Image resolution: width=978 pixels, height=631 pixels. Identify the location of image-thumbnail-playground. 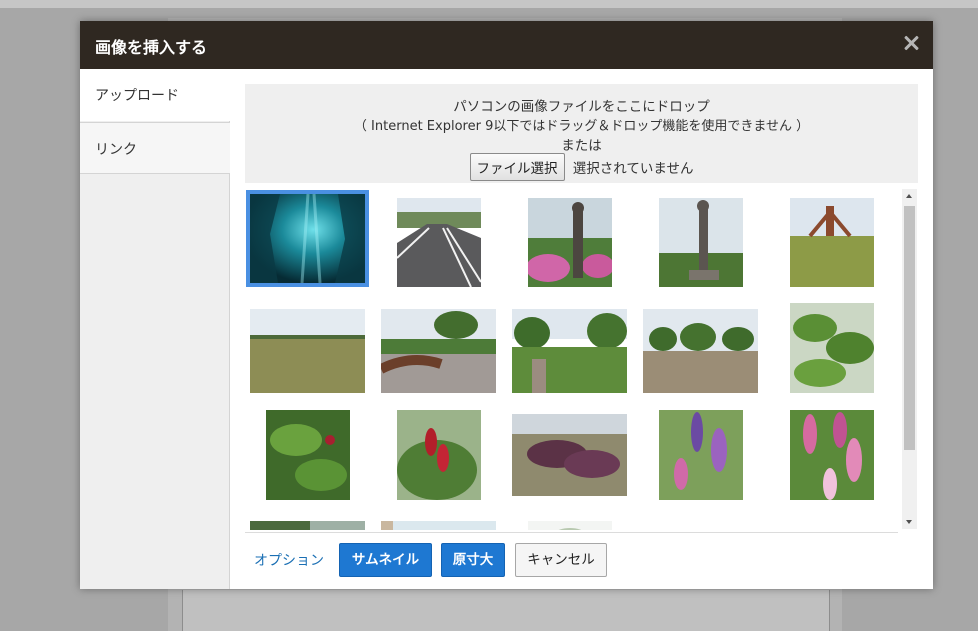
(832, 242).